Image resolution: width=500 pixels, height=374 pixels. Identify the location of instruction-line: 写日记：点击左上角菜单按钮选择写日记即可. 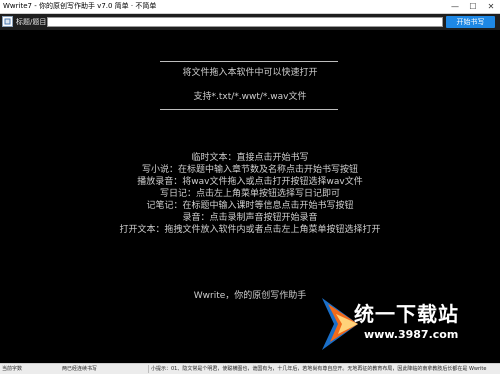
(249, 194).